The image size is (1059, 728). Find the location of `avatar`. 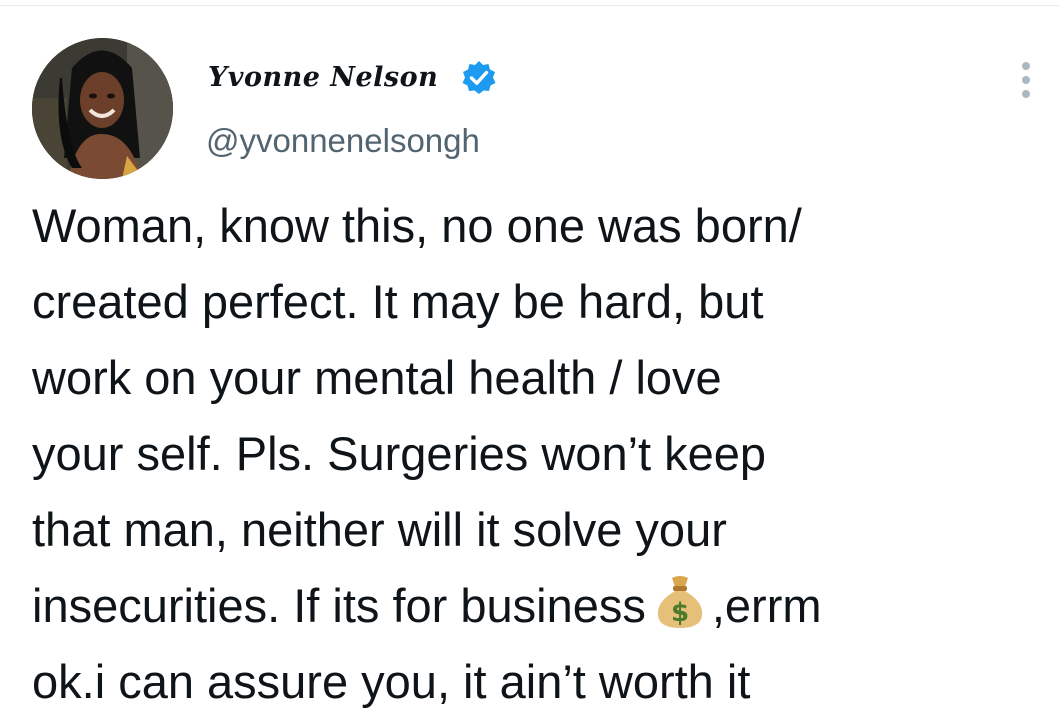

avatar is located at coordinates (102, 108).